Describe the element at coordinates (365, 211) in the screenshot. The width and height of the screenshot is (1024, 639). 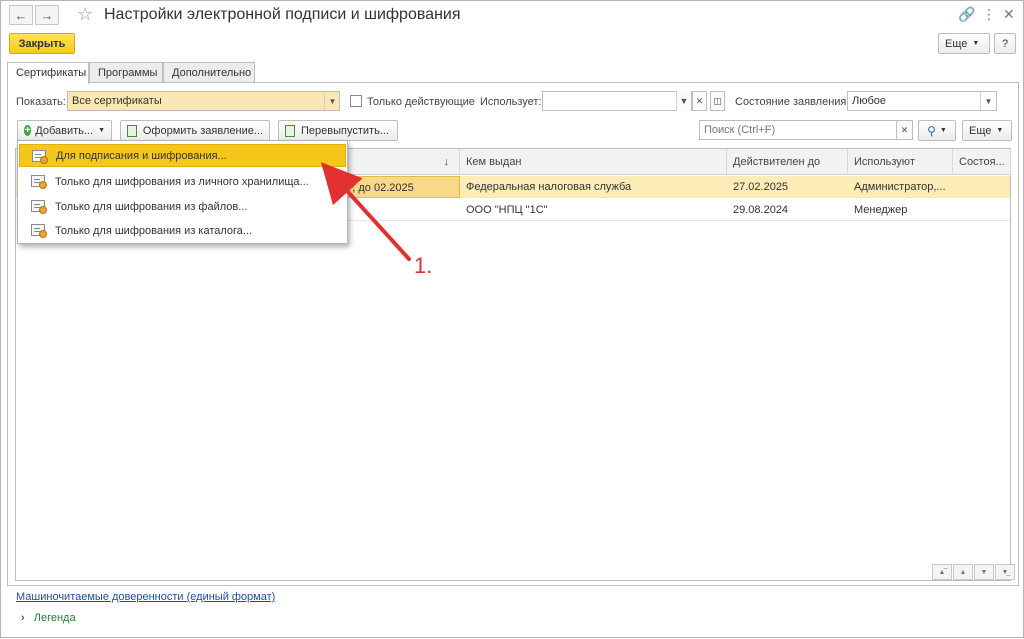
I see `annotation-arrow` at that location.